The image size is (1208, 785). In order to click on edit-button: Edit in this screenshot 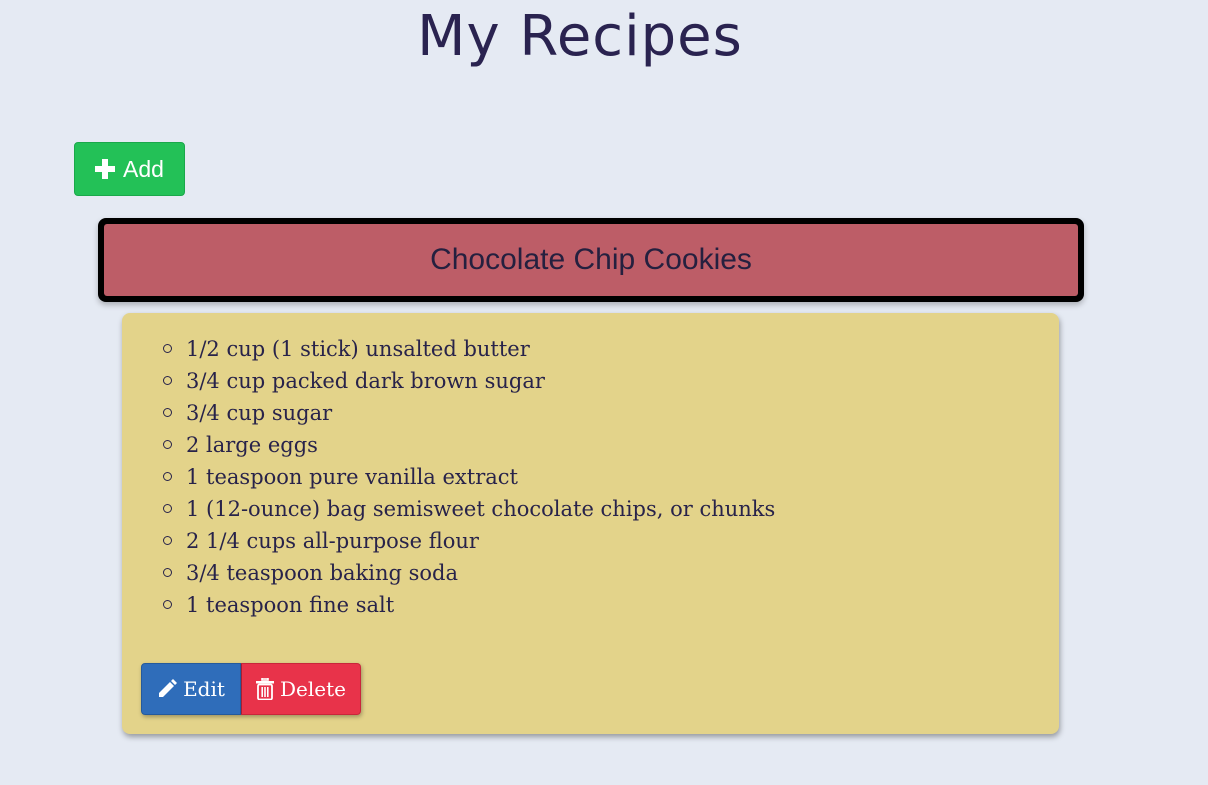, I will do `click(191, 689)`.